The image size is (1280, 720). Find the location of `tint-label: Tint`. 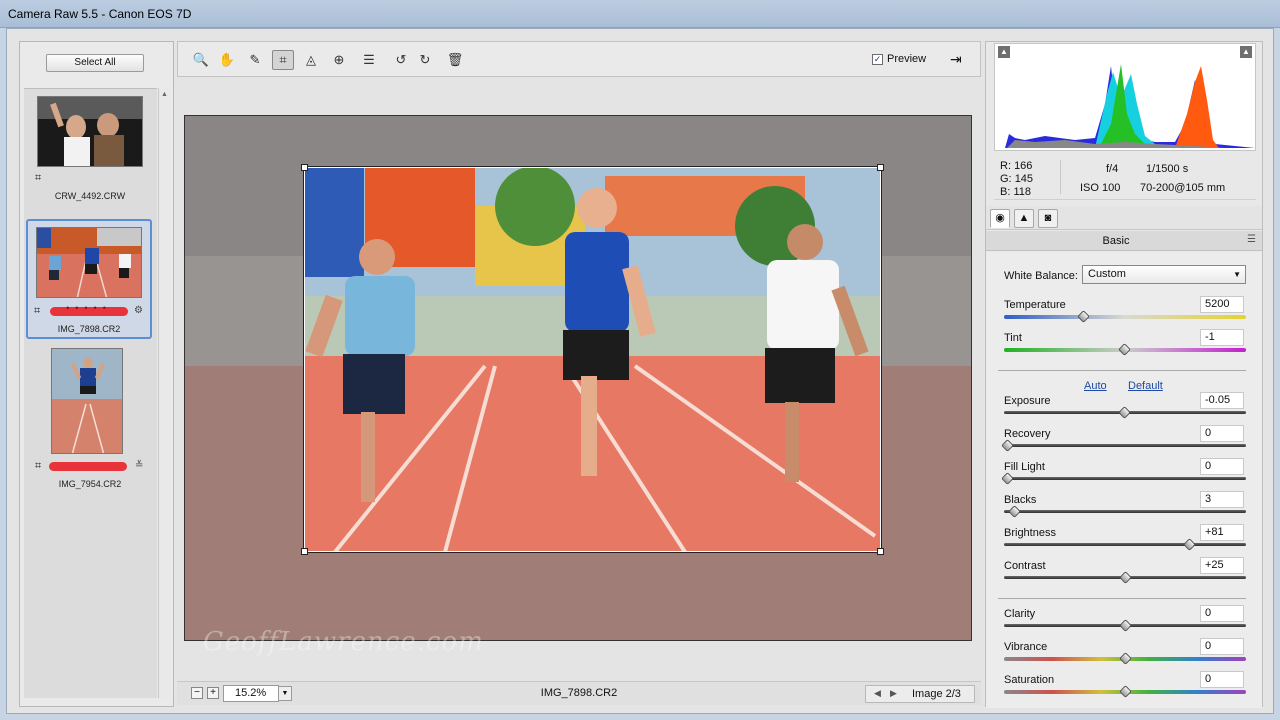

tint-label: Tint is located at coordinates (1013, 338).